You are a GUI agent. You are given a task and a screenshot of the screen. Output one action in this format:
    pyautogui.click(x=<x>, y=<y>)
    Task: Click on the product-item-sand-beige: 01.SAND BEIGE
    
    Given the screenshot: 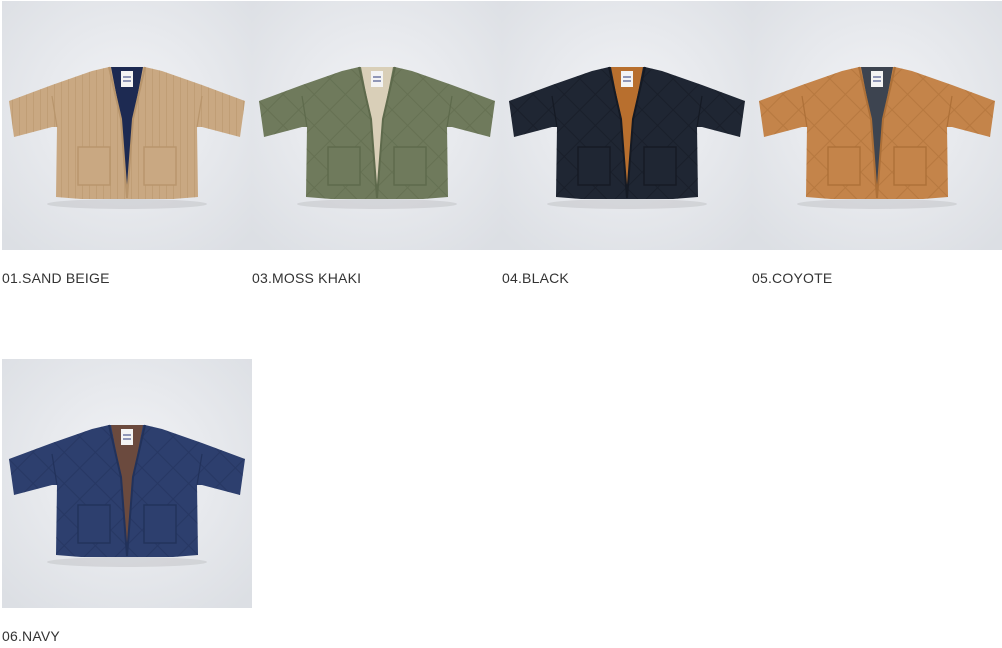 What is the action you would take?
    pyautogui.click(x=127, y=143)
    